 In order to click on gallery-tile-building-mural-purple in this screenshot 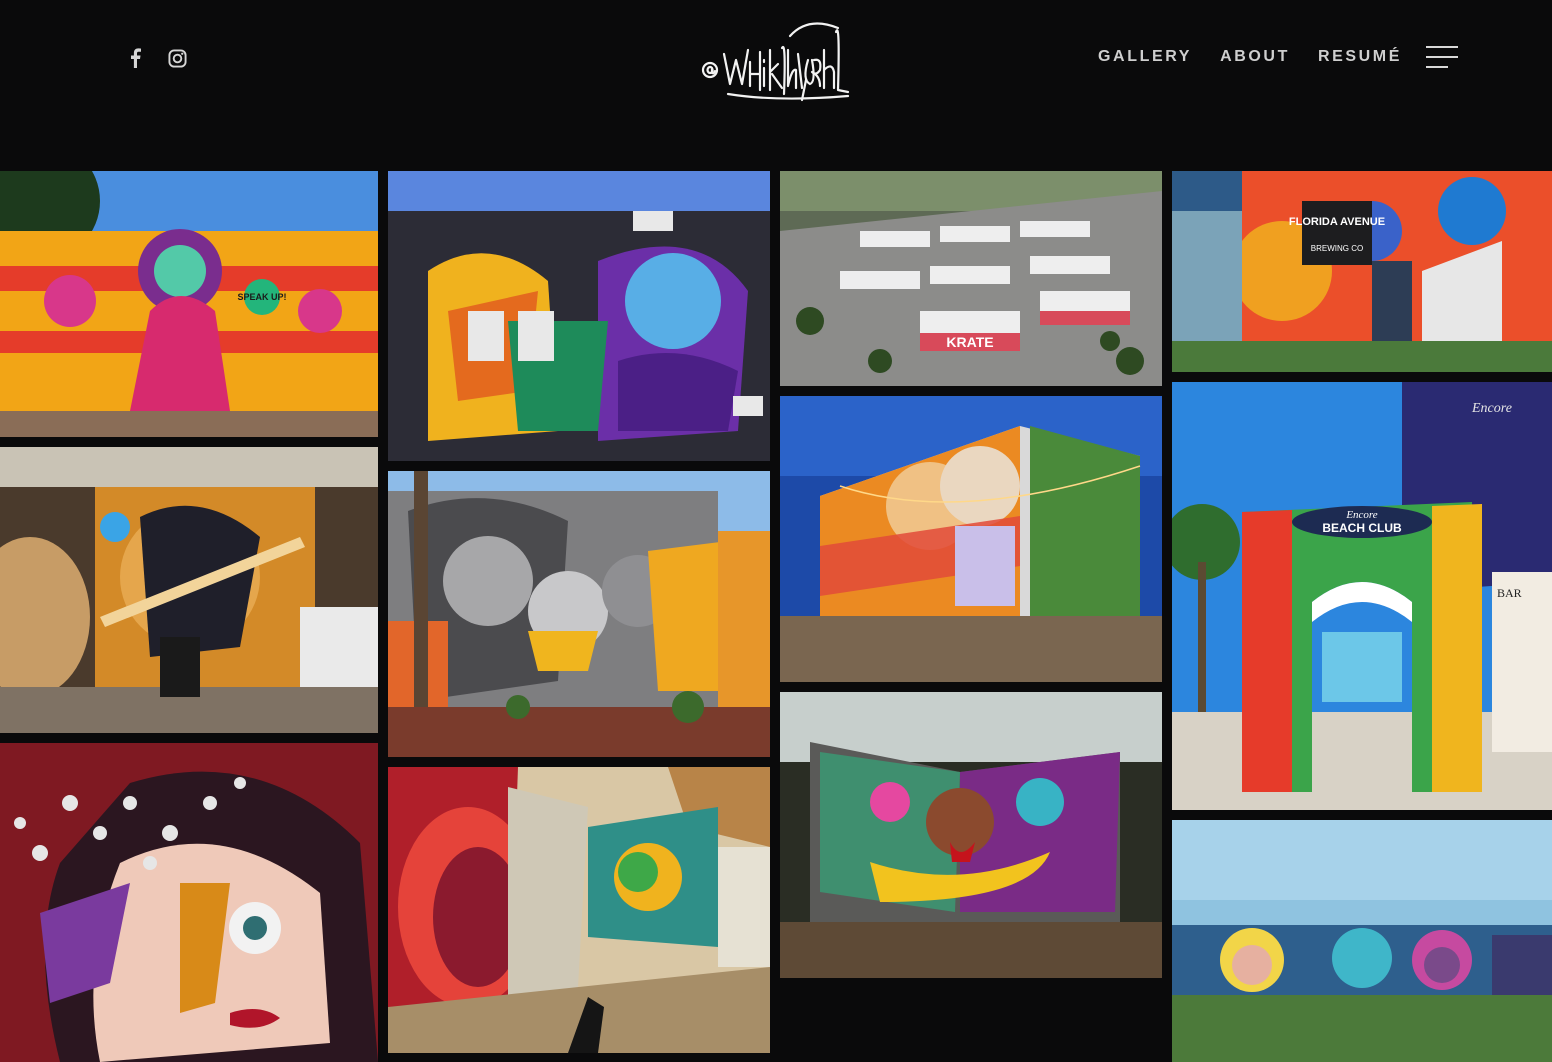, I will do `click(579, 316)`.